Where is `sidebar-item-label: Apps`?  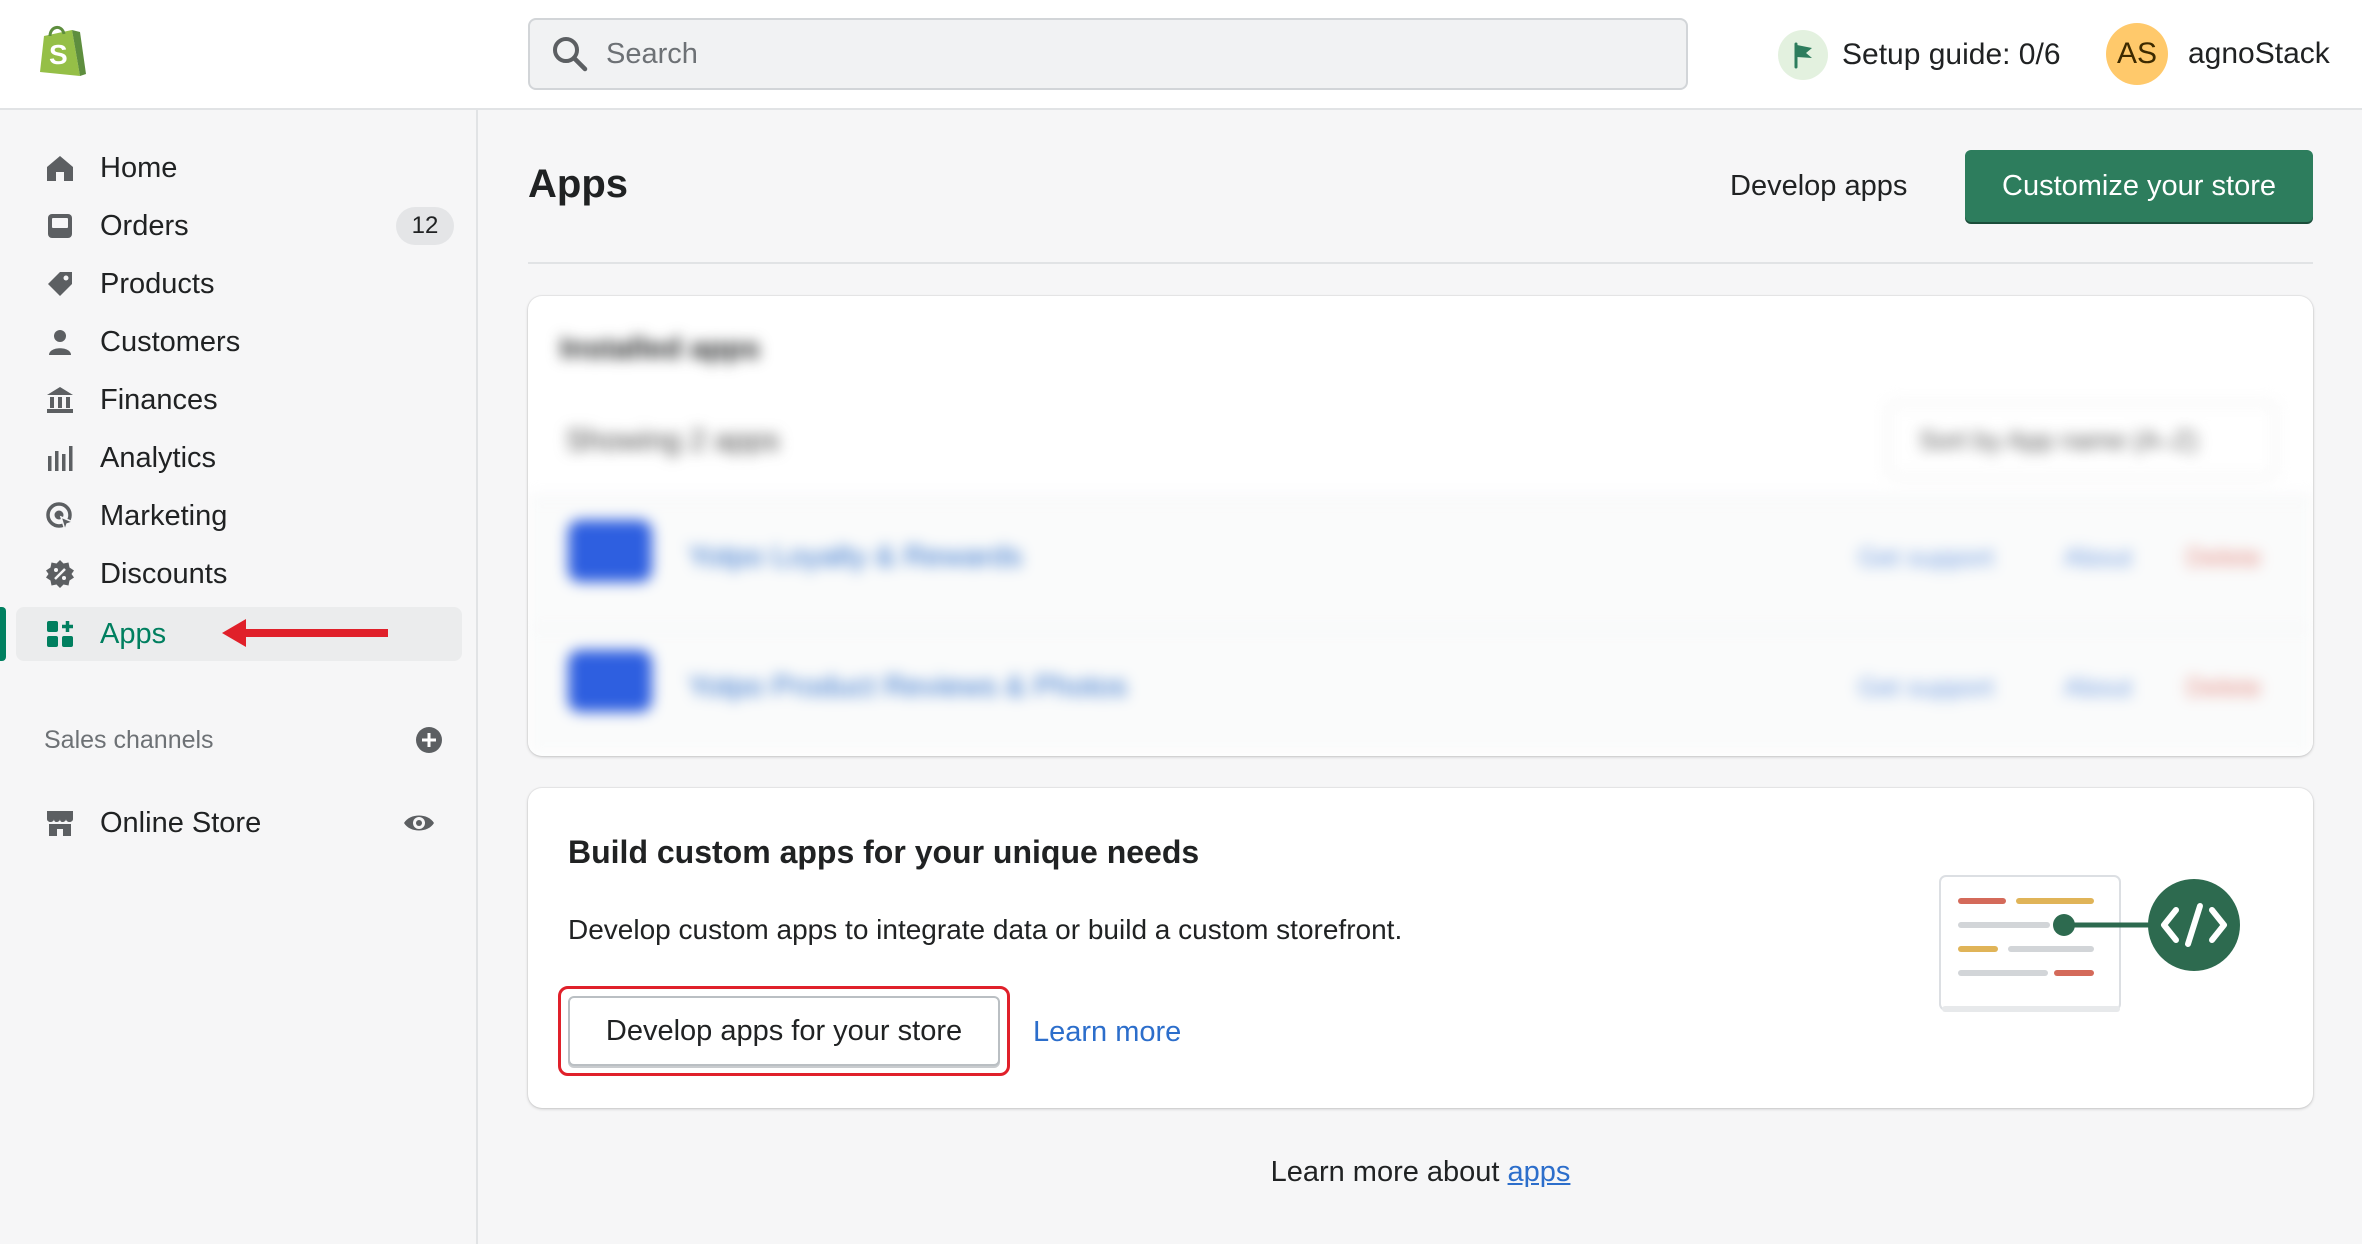 sidebar-item-label: Apps is located at coordinates (133, 633).